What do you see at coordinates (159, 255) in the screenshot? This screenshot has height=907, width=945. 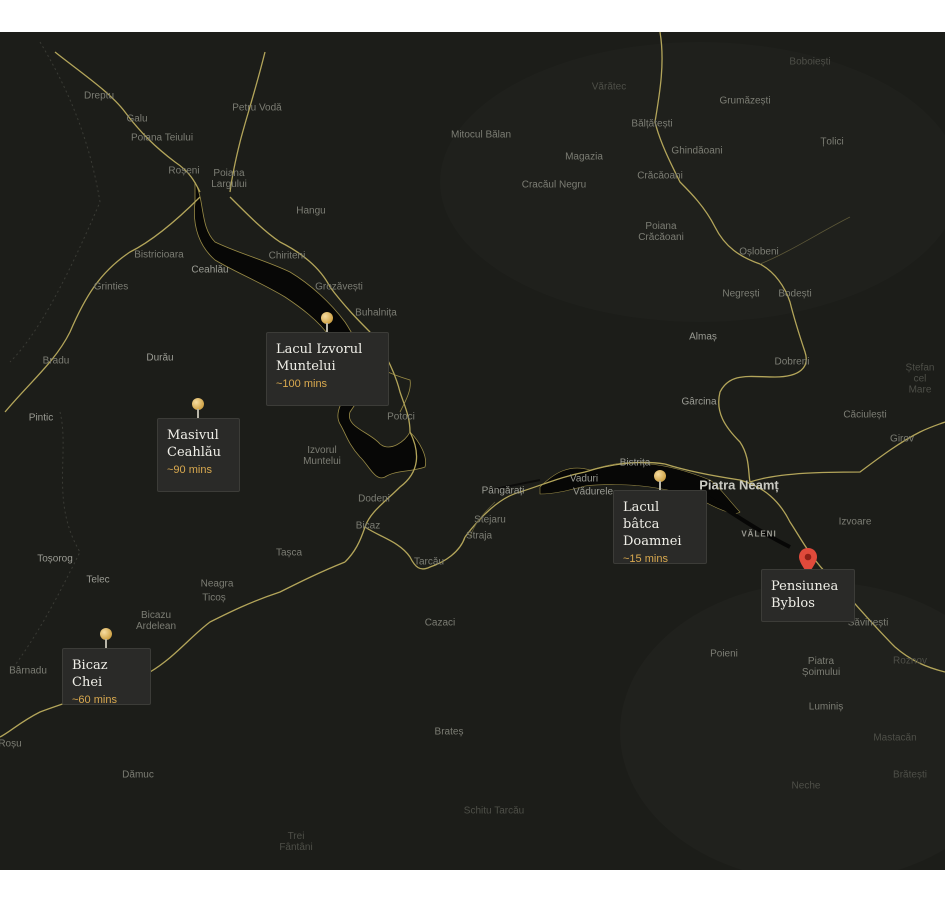 I see `place-label: Bistricioara` at bounding box center [159, 255].